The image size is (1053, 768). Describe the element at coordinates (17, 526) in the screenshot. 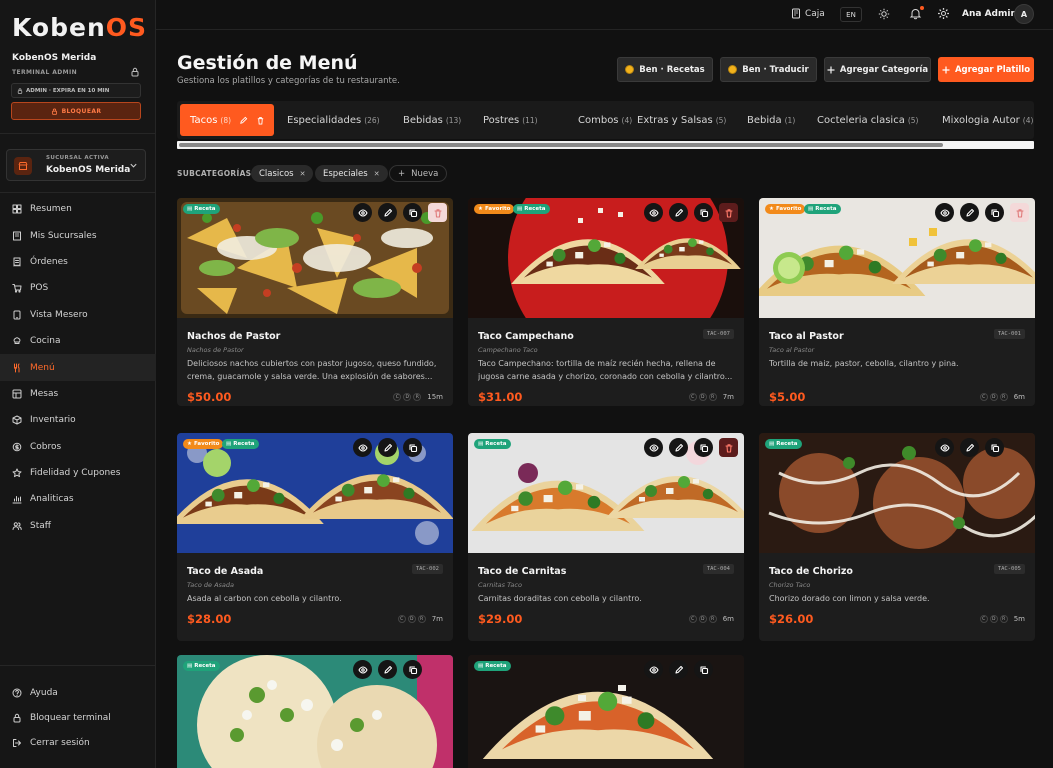

I see `users-icon` at that location.